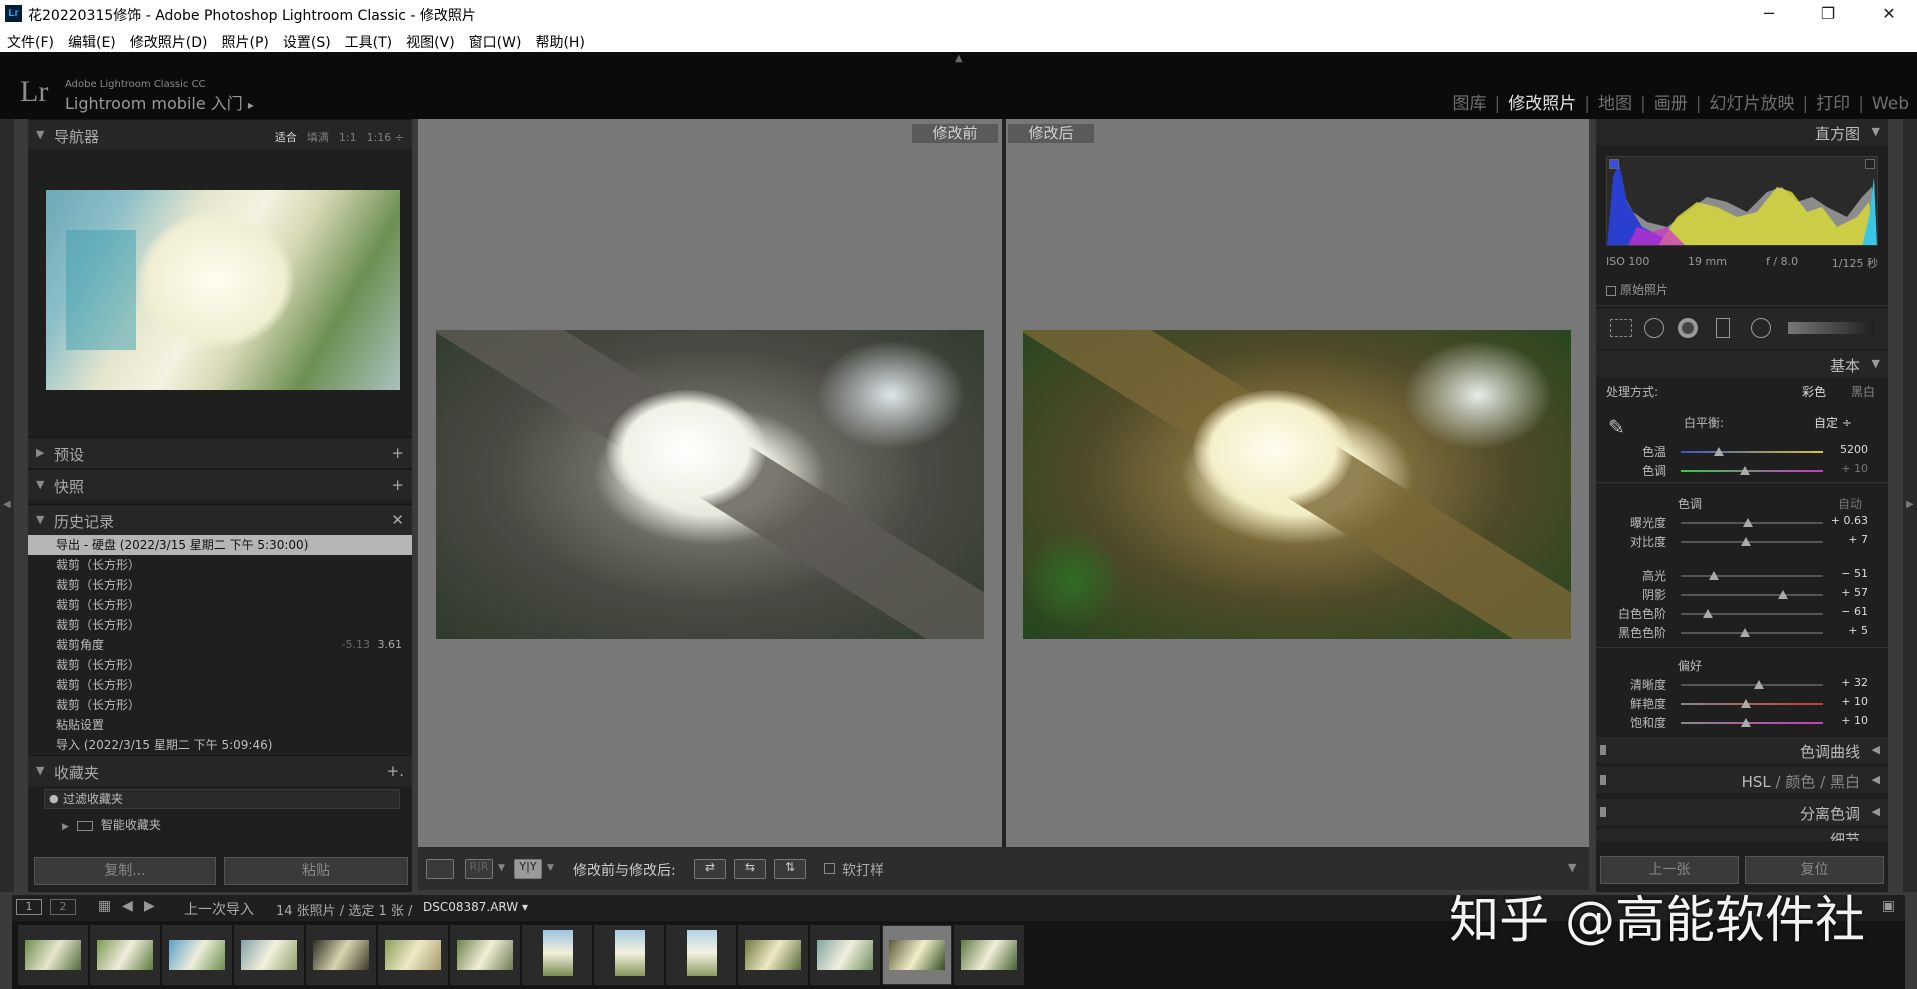 The height and width of the screenshot is (989, 1917). What do you see at coordinates (1863, 391) in the screenshot?
I see `treatment-bw: 黑白` at bounding box center [1863, 391].